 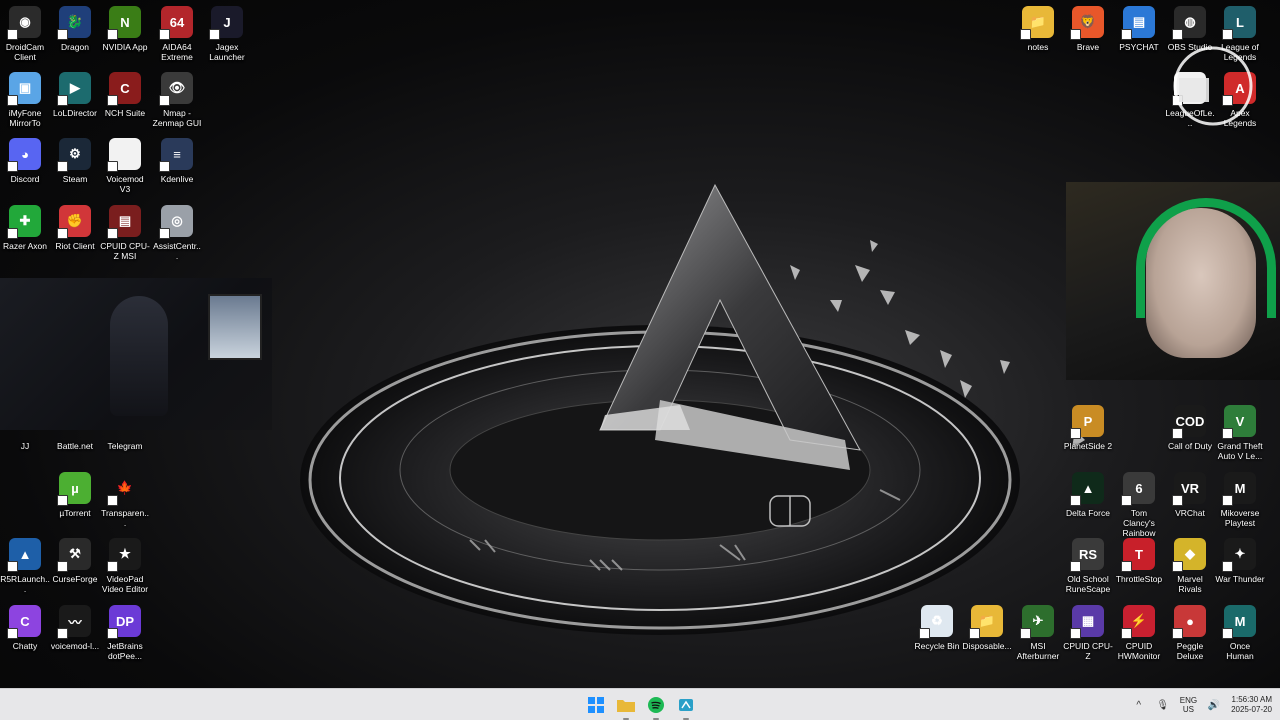 I want to click on desktop-icon-voicemod-v3: Voicemod V3, so click(x=125, y=166).